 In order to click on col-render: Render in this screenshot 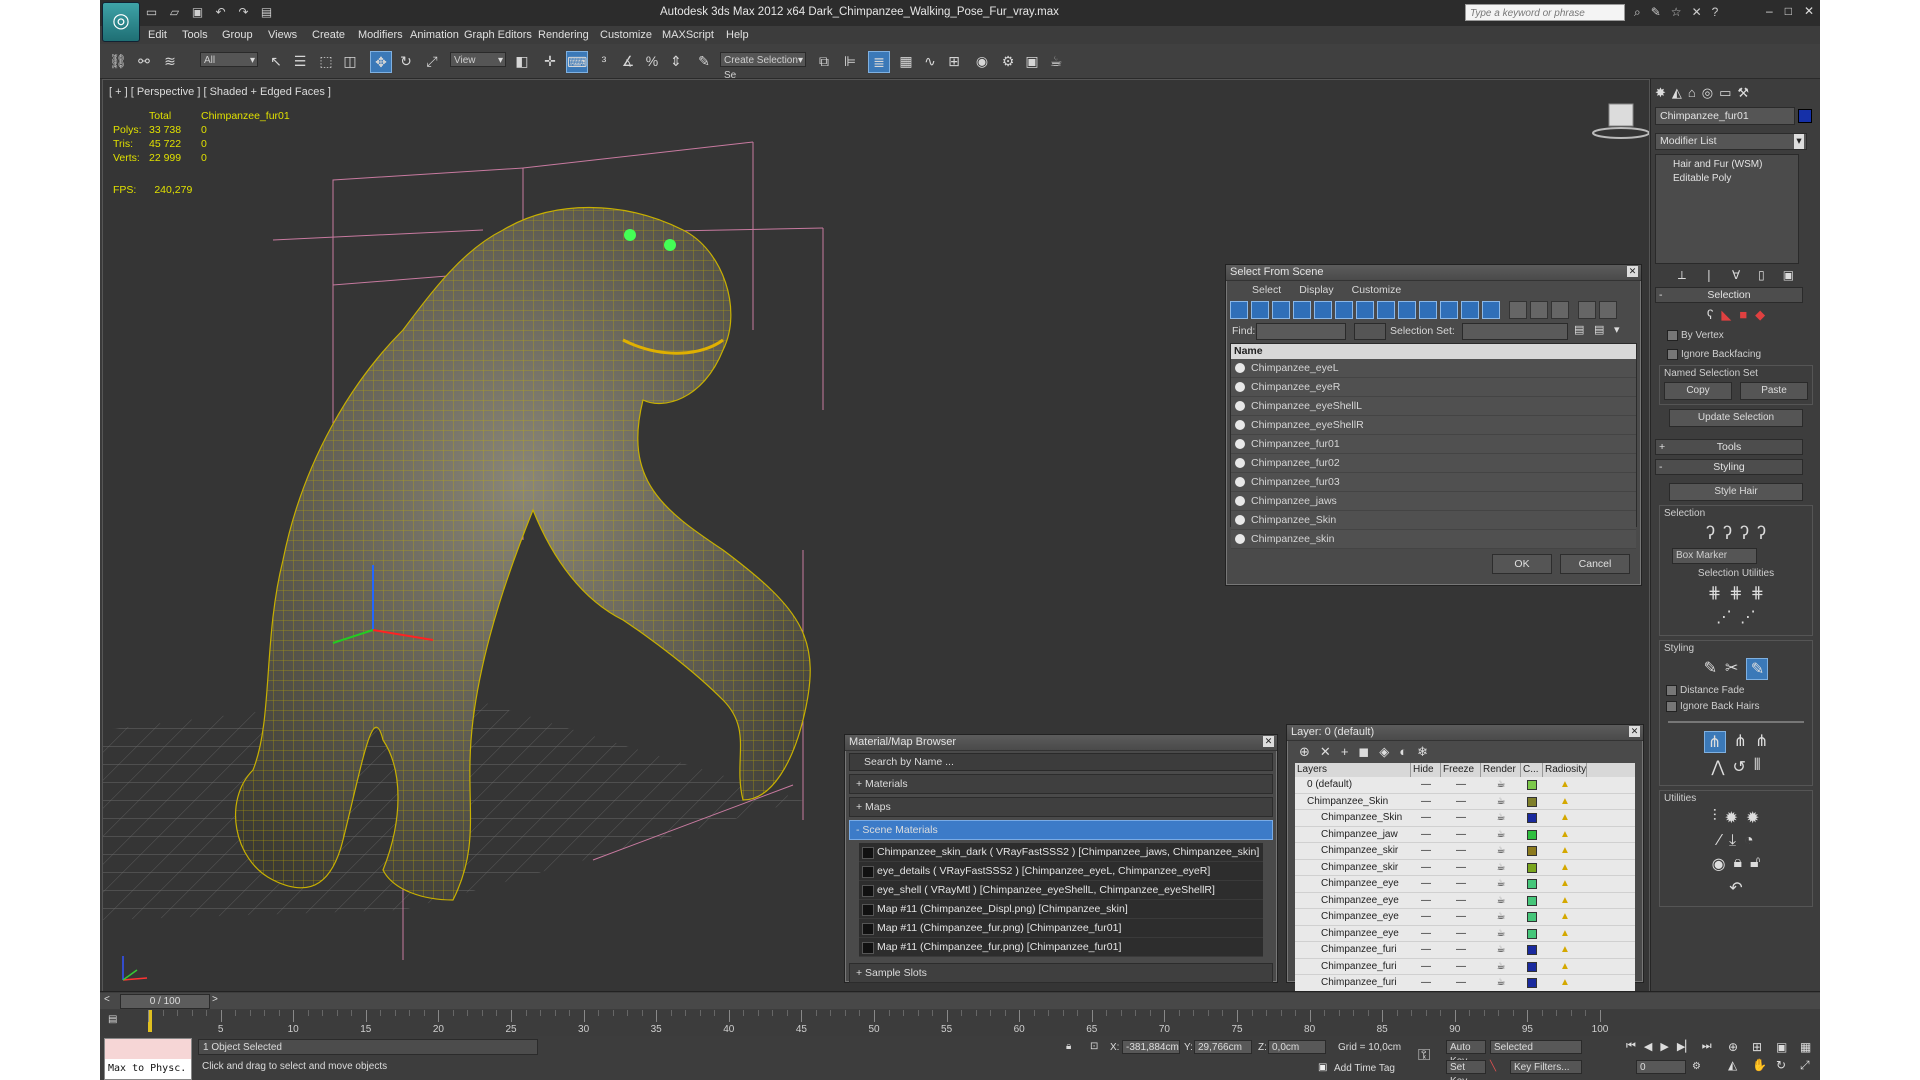, I will do `click(1501, 770)`.